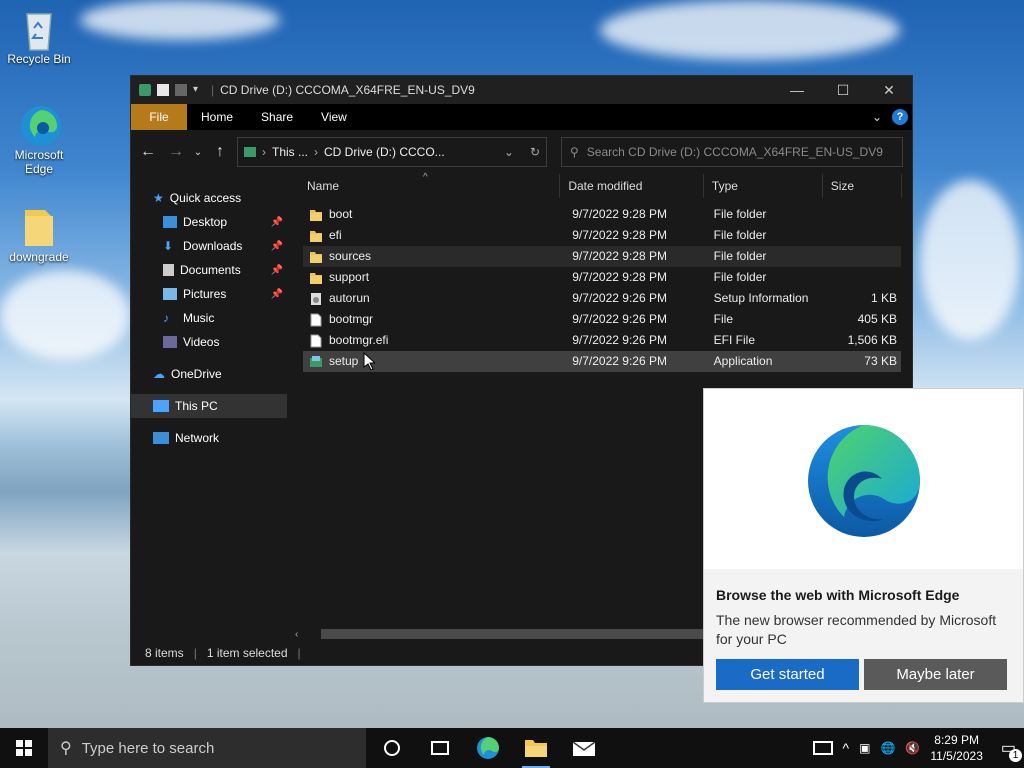  What do you see at coordinates (521, 117) in the screenshot?
I see `ribbon: File Home Share View ⌄ ?` at bounding box center [521, 117].